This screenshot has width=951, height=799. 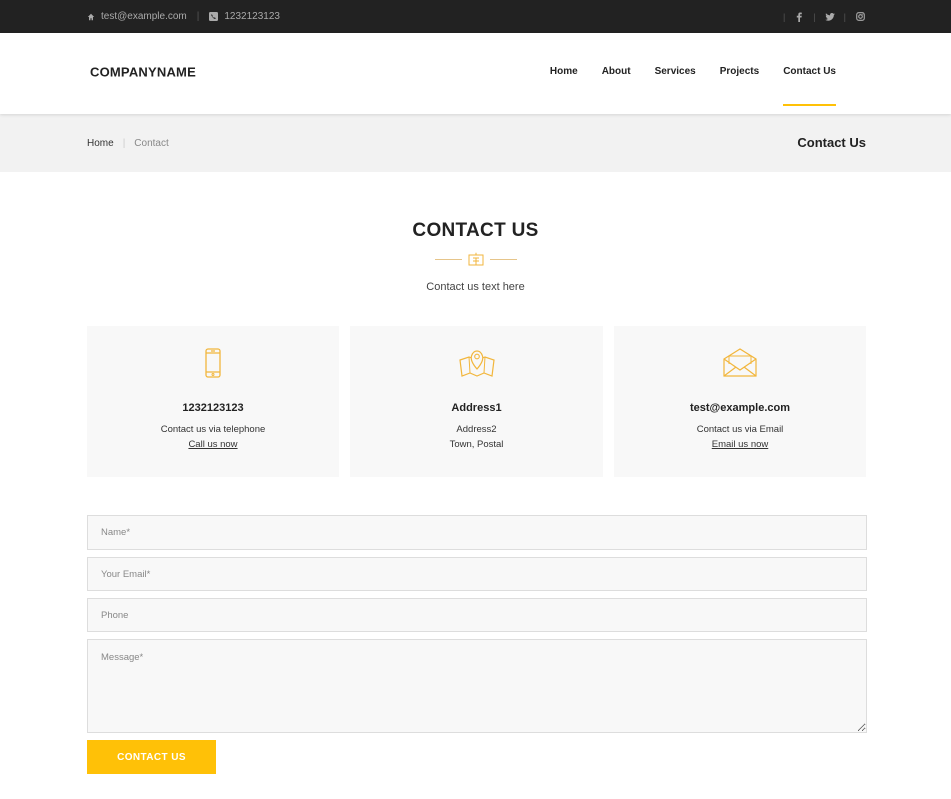 I want to click on social-links: | | |, so click(x=820, y=16).